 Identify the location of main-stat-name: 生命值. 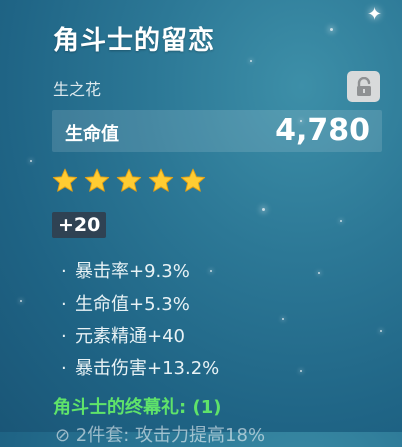
(92, 134).